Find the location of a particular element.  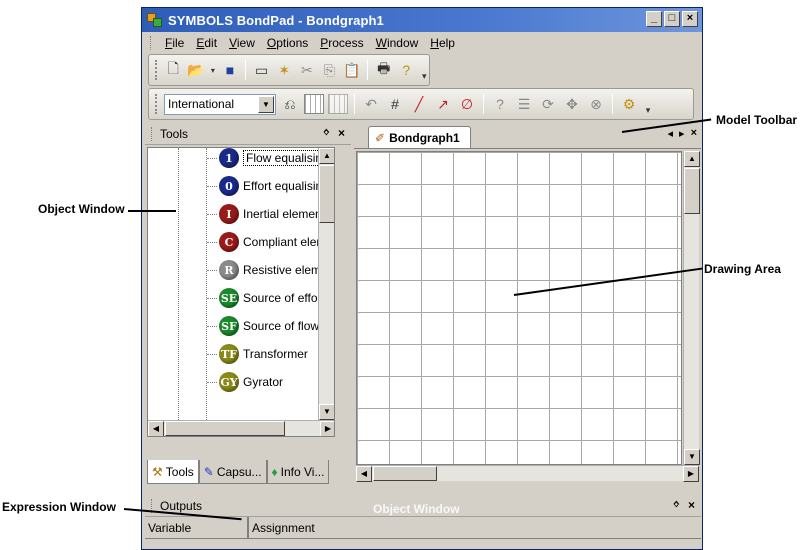

simulate-icon: ⚙ is located at coordinates (629, 104).